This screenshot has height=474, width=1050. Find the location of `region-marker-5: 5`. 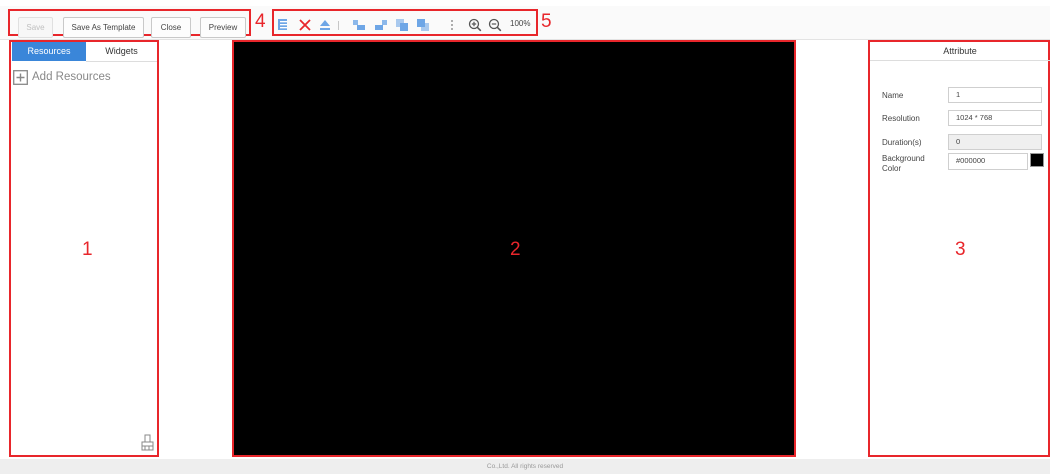

region-marker-5: 5 is located at coordinates (546, 21).